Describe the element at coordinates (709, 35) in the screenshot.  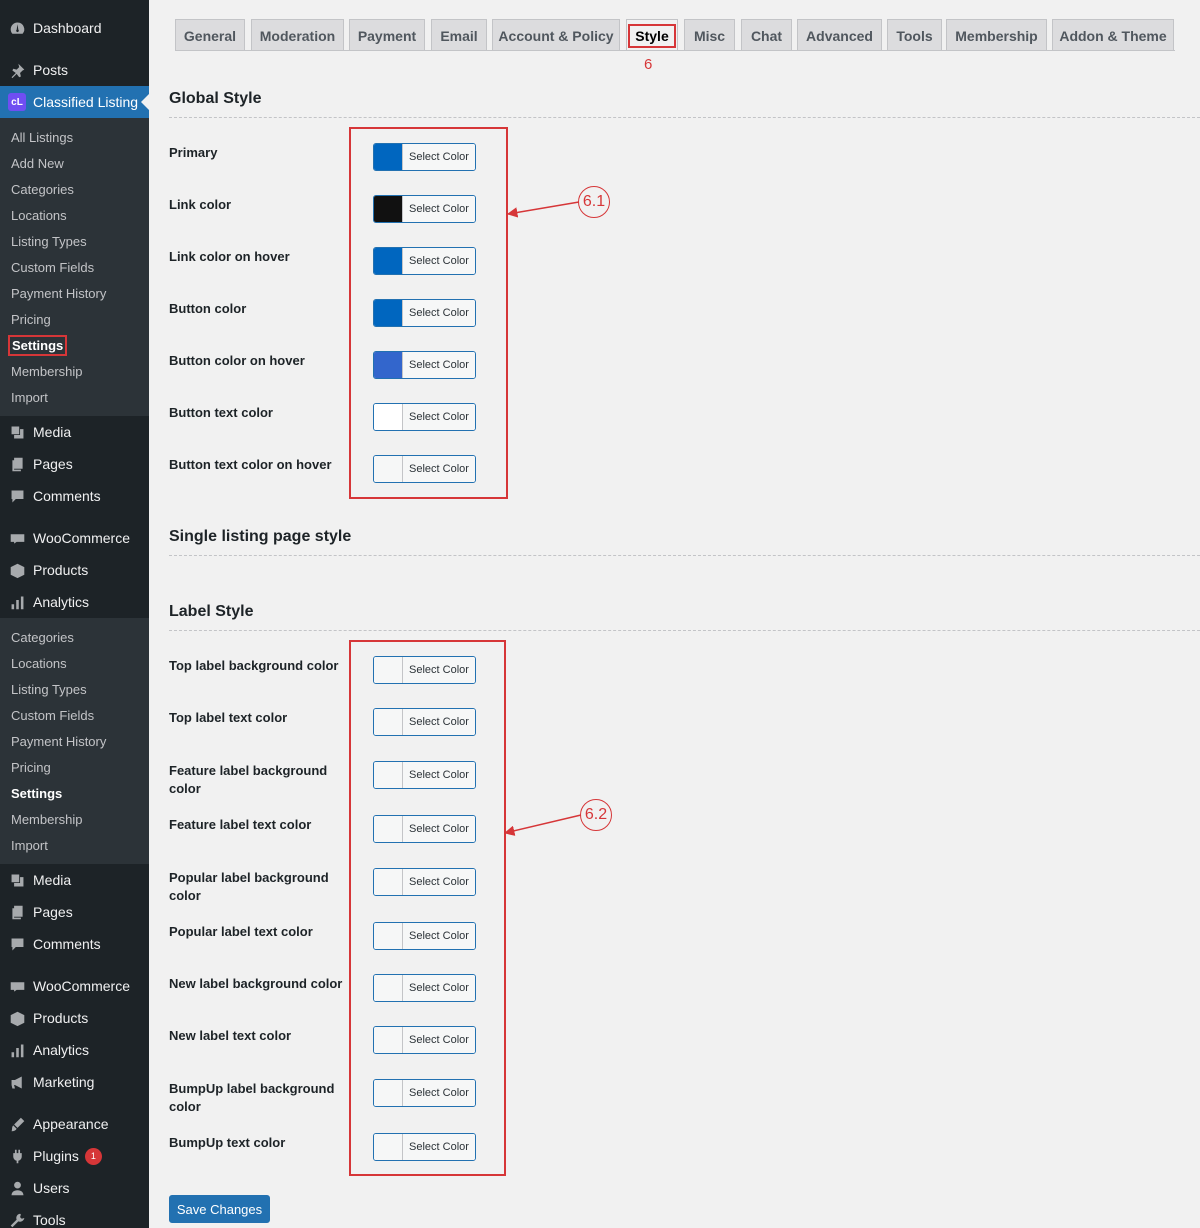
I see `tab-misc: Misc` at that location.